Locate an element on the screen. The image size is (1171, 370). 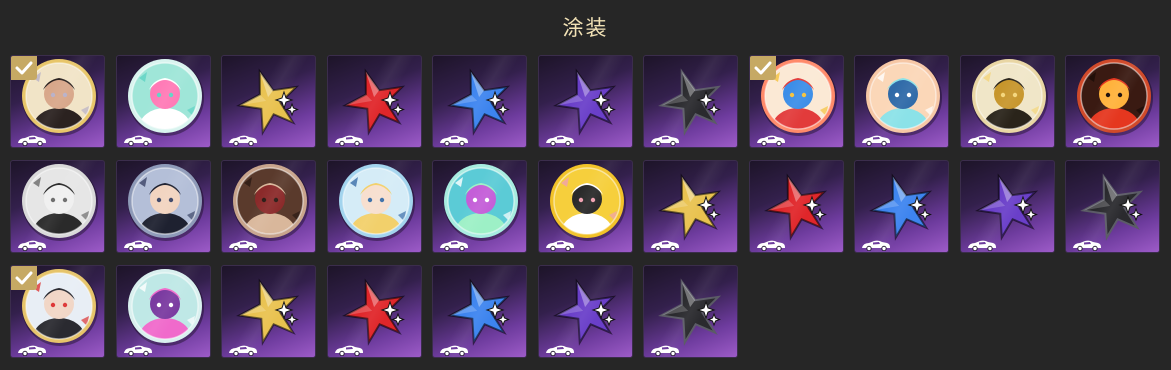
star-black-tile is located at coordinates (690, 101).